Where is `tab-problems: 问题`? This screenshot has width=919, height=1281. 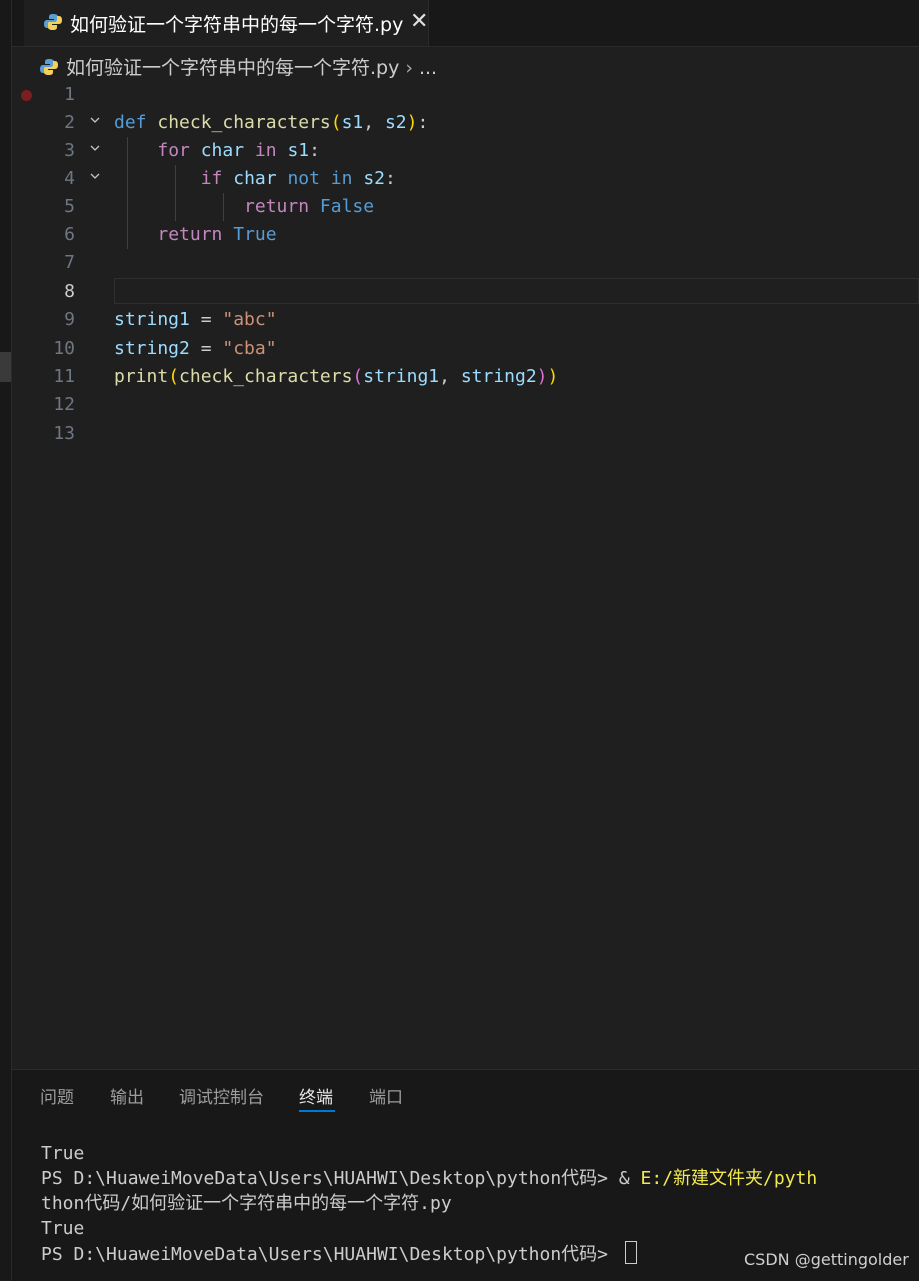 tab-problems: 问题 is located at coordinates (57, 1095).